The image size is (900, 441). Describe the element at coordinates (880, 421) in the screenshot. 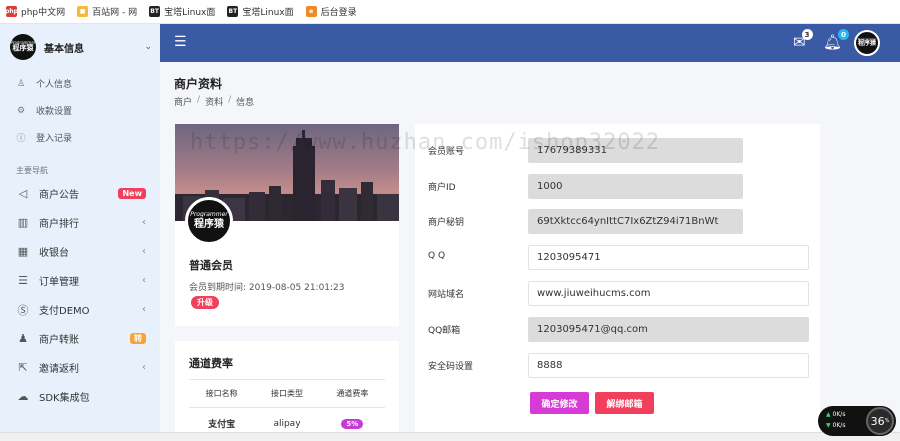

I see `cpu-percent: 36%` at that location.